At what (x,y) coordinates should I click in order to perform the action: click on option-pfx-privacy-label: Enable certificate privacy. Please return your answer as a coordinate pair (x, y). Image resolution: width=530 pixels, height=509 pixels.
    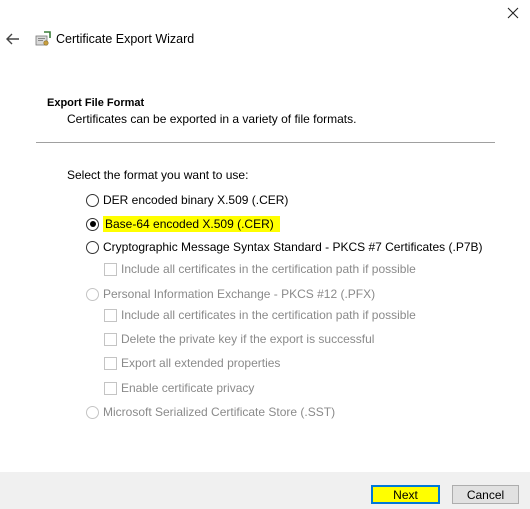
    Looking at the image, I should click on (188, 388).